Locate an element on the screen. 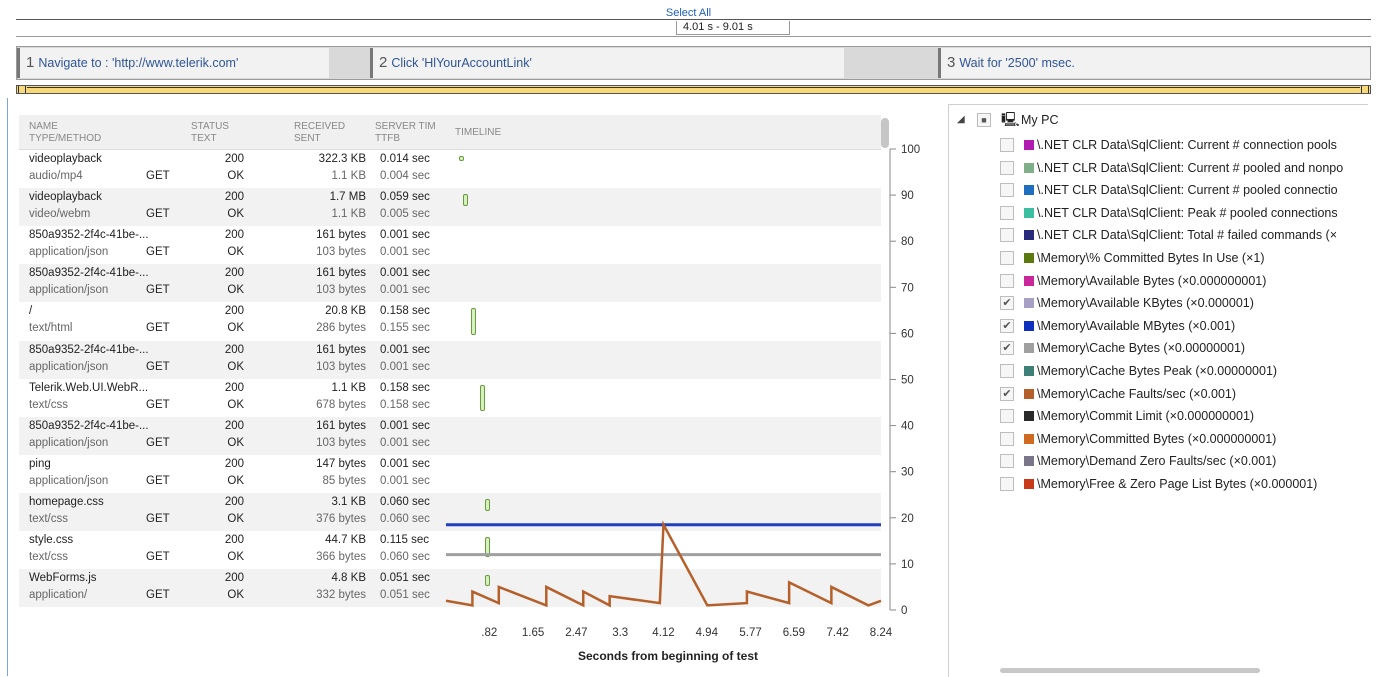 The width and height of the screenshot is (1377, 677). step-label: Navigate to : 'http://www.telerik.com' is located at coordinates (138, 63).